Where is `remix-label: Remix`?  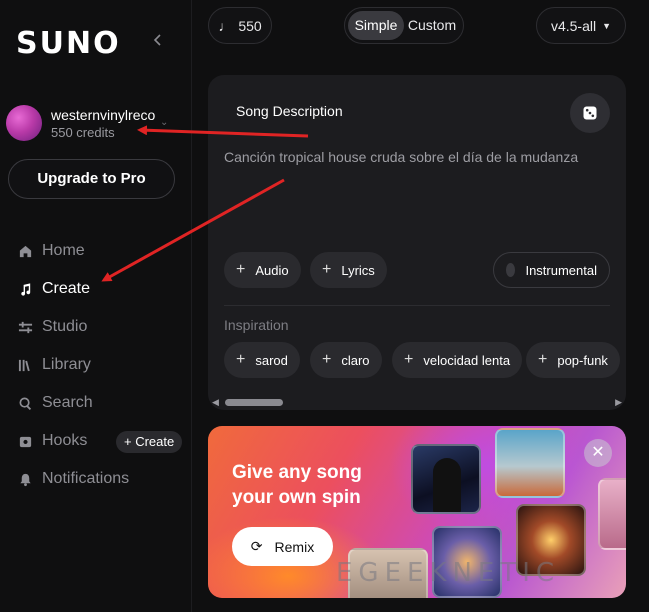
remix-label: Remix is located at coordinates (294, 546).